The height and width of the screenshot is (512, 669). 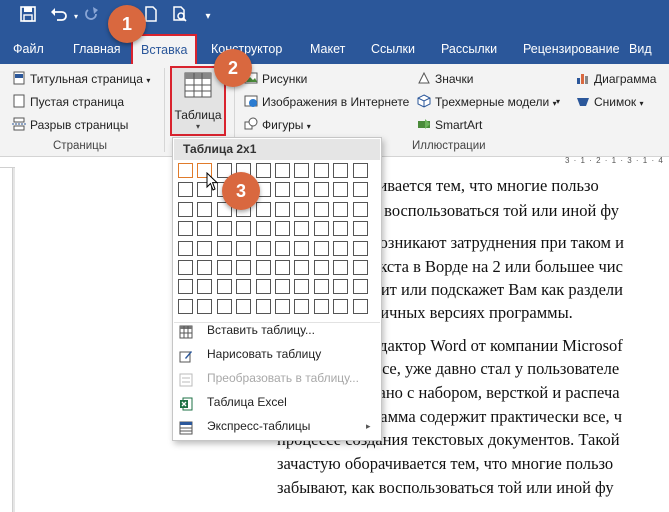 What do you see at coordinates (92, 17) in the screenshot?
I see `redo-icon` at bounding box center [92, 17].